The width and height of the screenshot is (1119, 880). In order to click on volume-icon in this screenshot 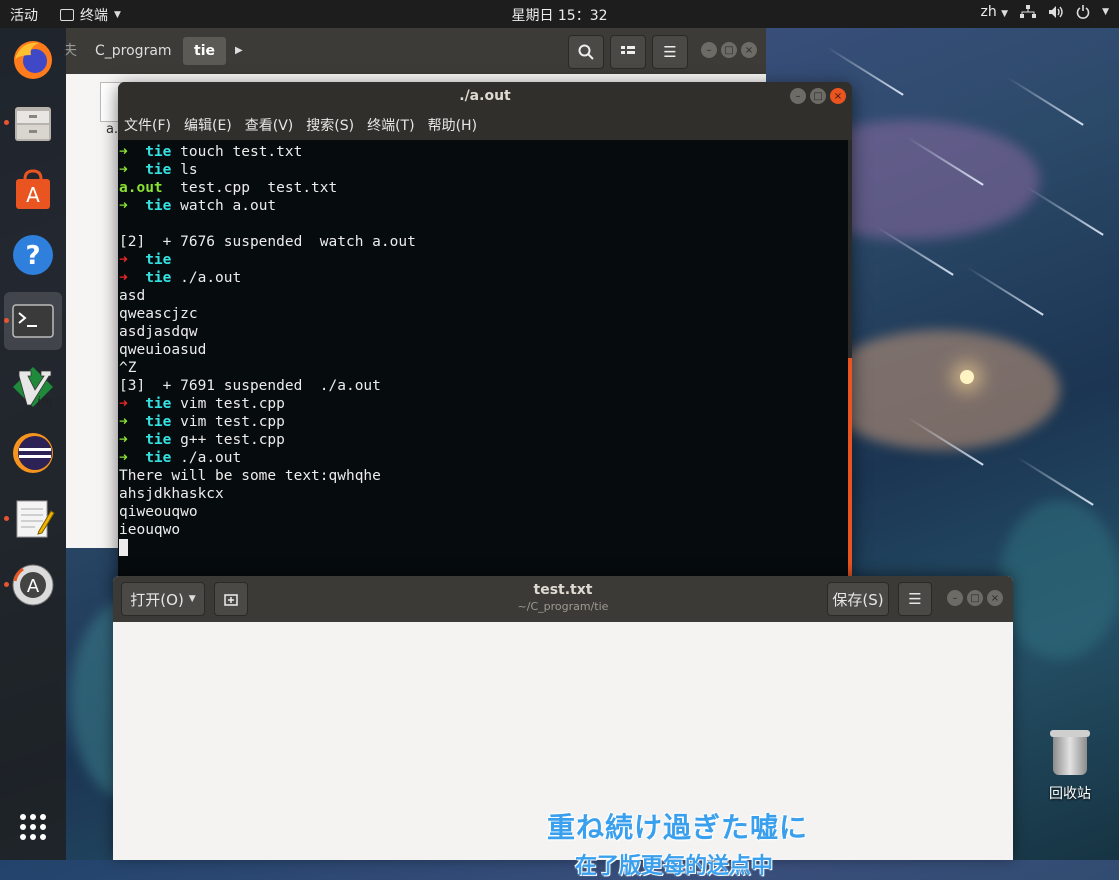, I will do `click(1056, 12)`.